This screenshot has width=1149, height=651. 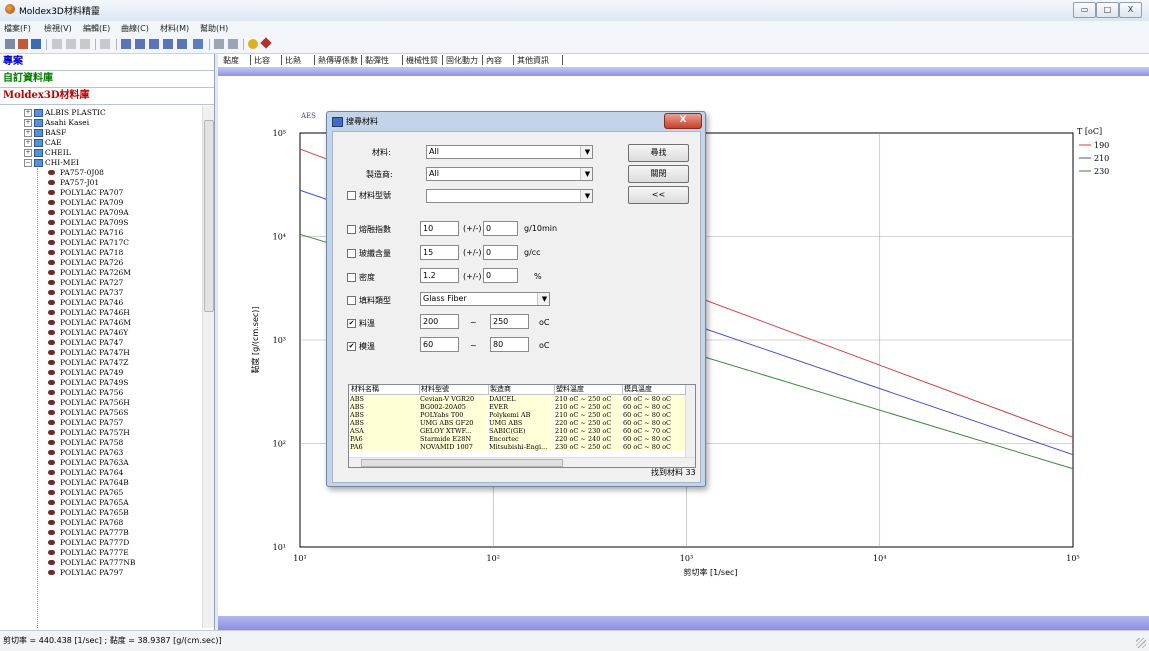 I want to click on tree-material-row: POLYLAC PA726, so click(x=100, y=262).